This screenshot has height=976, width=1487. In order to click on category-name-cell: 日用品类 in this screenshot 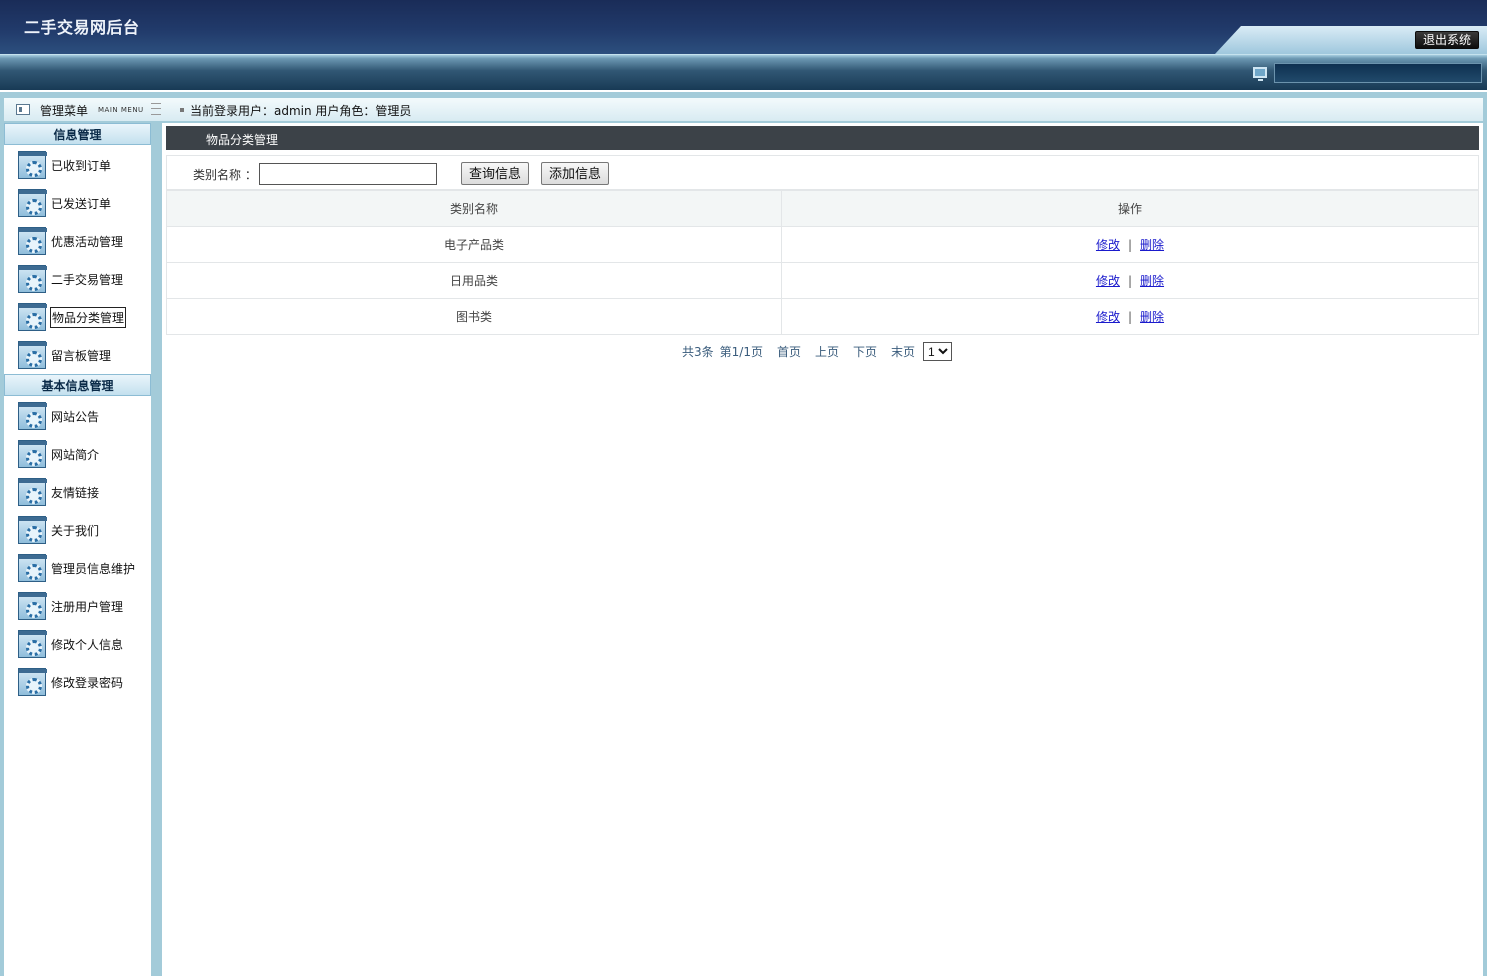, I will do `click(474, 280)`.